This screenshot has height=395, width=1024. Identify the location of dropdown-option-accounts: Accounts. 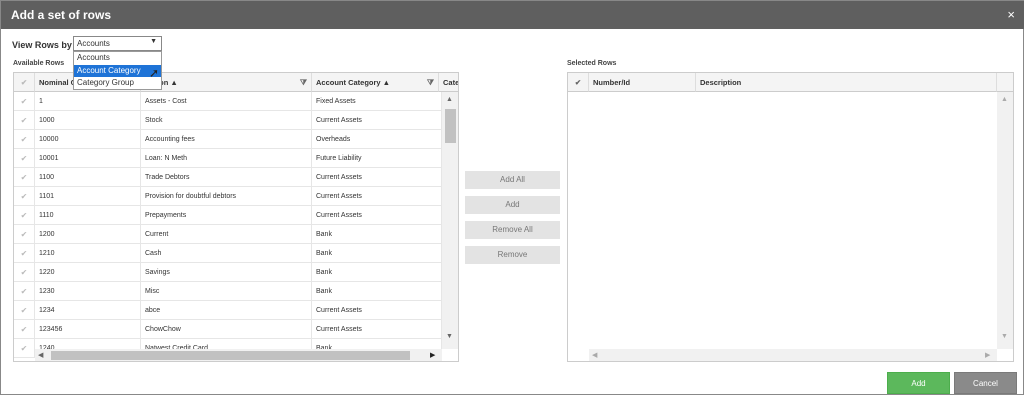
(117, 58).